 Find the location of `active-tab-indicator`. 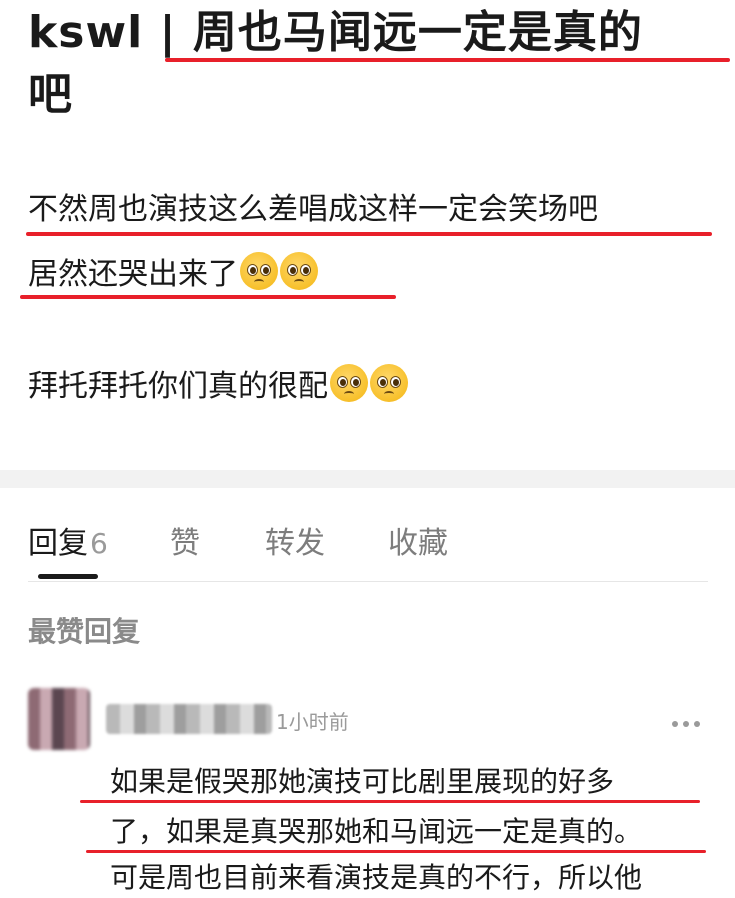

active-tab-indicator is located at coordinates (68, 576).